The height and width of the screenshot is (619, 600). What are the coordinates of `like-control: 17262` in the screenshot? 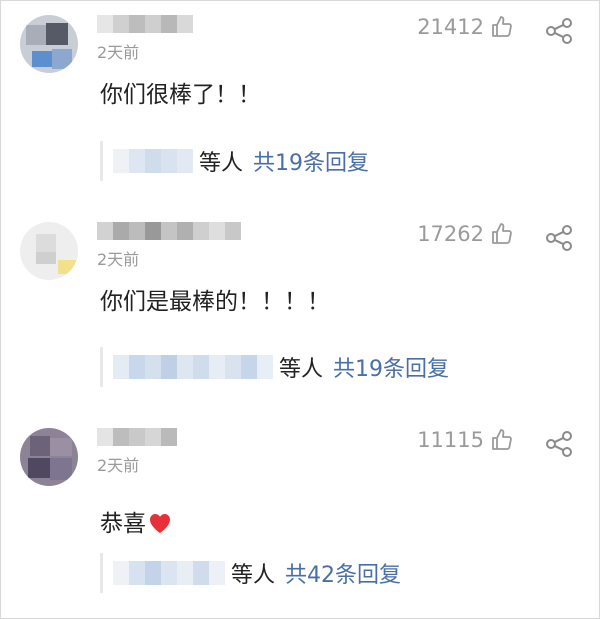 It's located at (465, 234).